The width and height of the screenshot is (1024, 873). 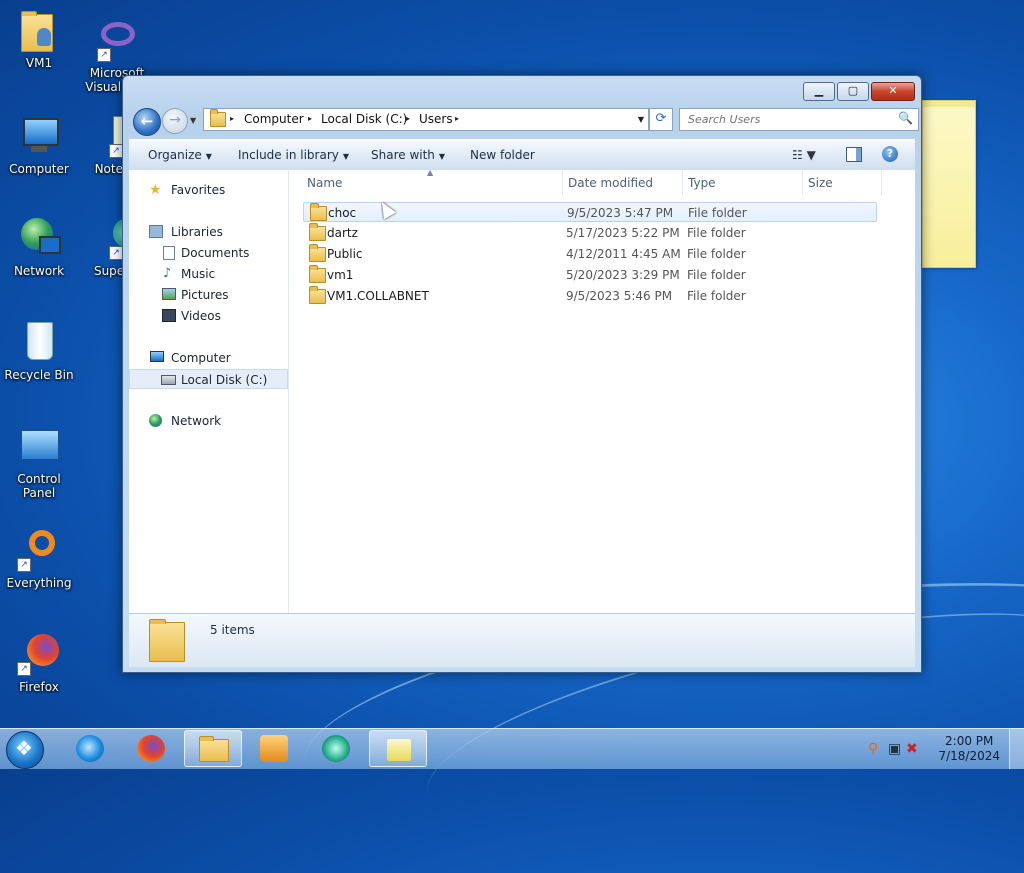 What do you see at coordinates (198, 190) in the screenshot?
I see `nav-item-label: Favorites` at bounding box center [198, 190].